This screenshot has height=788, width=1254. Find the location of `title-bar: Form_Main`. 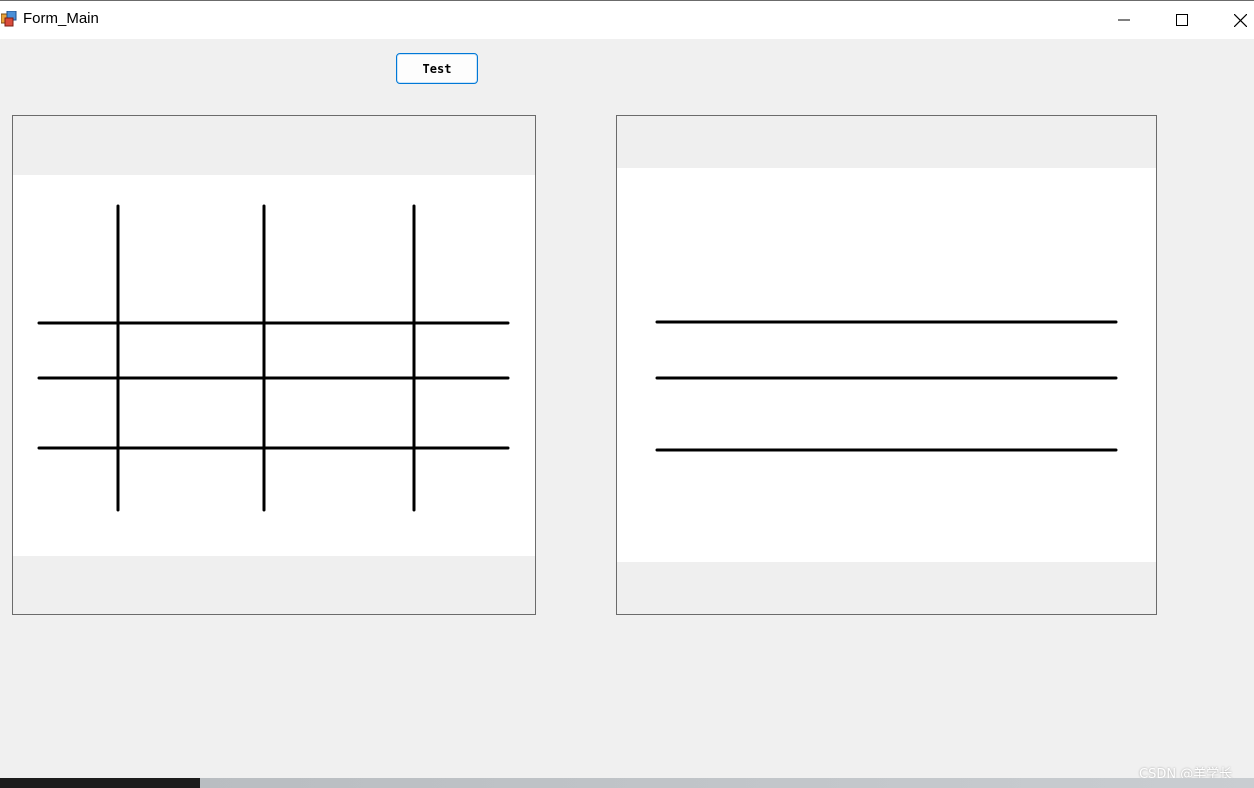

title-bar: Form_Main is located at coordinates (627, 19).